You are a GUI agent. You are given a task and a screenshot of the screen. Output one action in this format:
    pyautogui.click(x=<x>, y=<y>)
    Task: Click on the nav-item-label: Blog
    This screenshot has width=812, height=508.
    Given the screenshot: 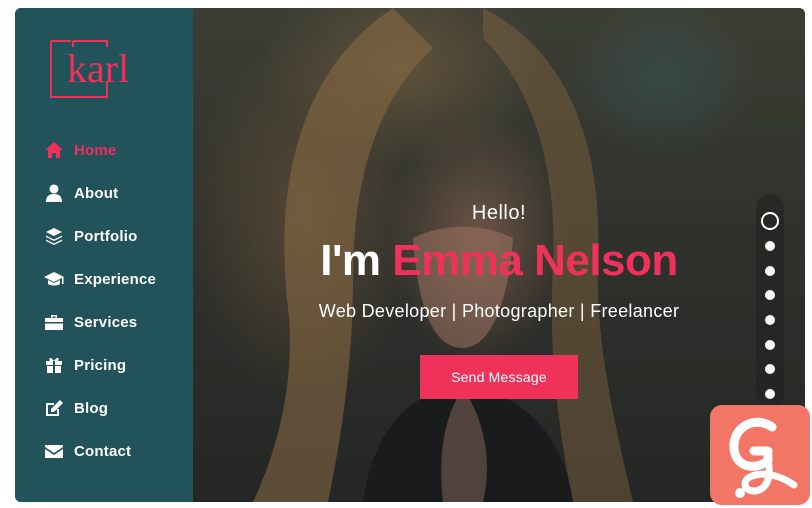 What is the action you would take?
    pyautogui.click(x=91, y=408)
    